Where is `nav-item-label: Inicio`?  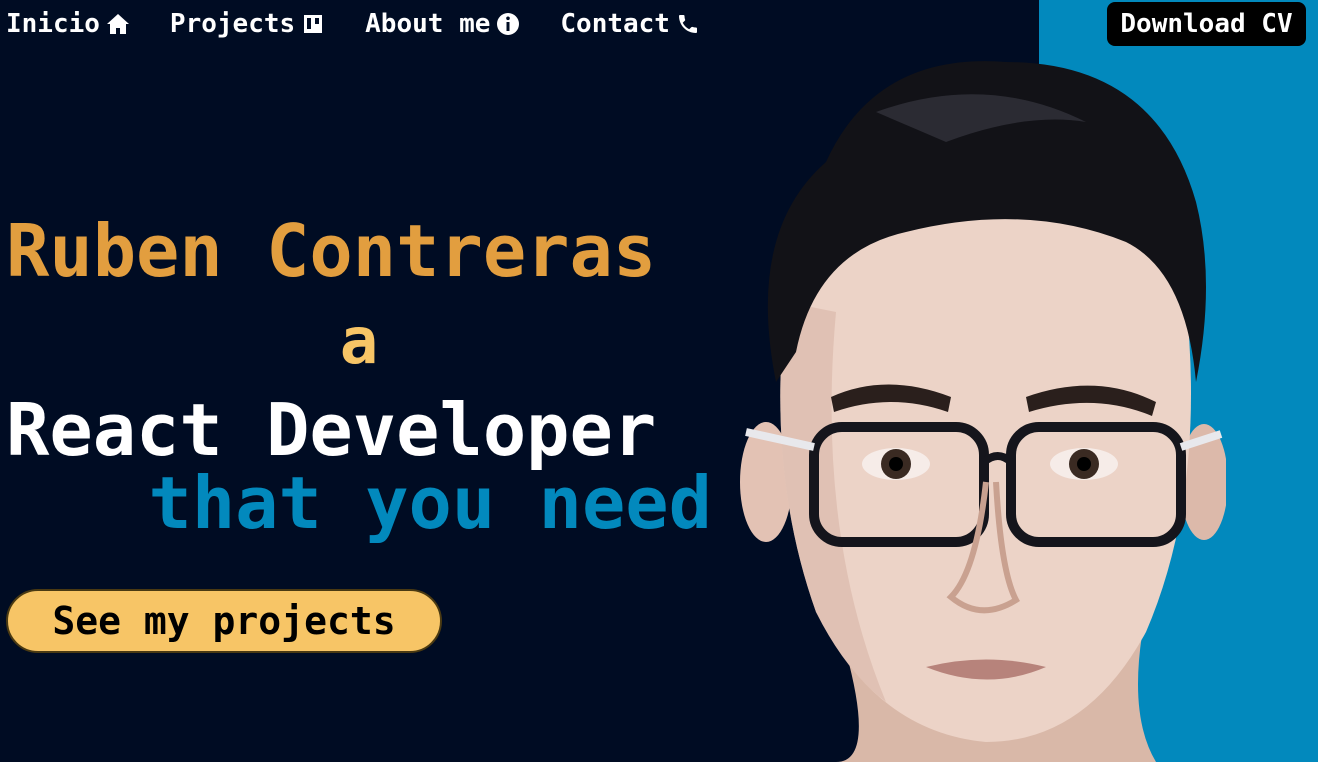
nav-item-label: Inicio is located at coordinates (53, 24).